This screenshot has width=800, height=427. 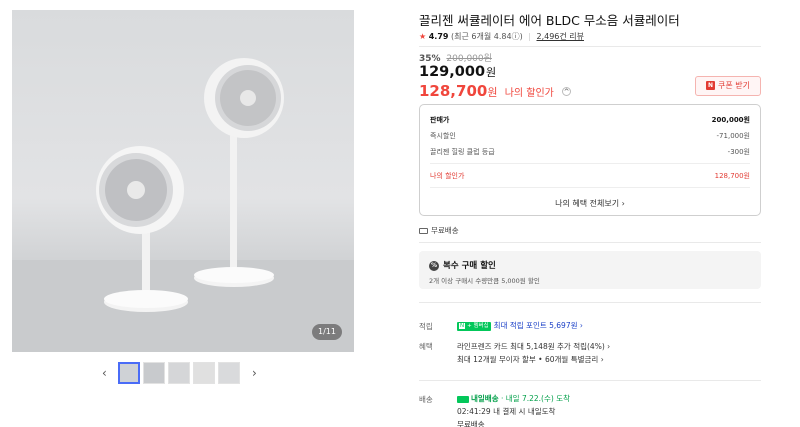 I want to click on breakdown-label: 판매가, so click(x=440, y=120).